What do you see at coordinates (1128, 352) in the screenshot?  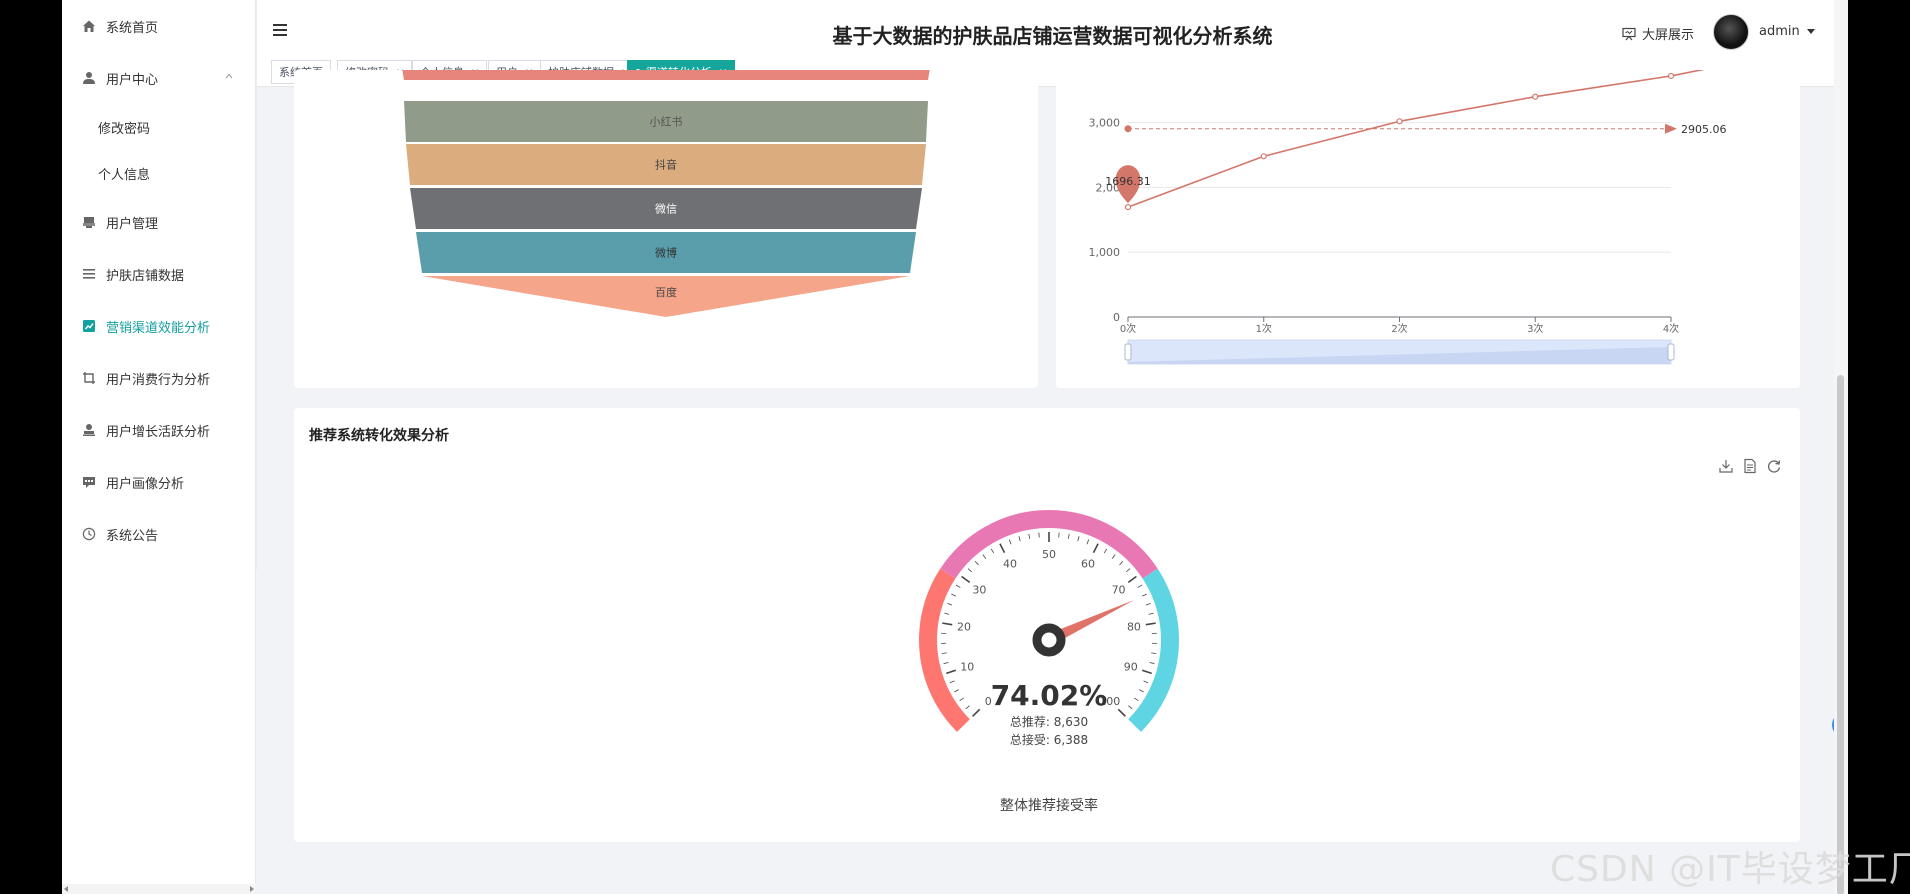 I see `data-zoom-handle-left` at bounding box center [1128, 352].